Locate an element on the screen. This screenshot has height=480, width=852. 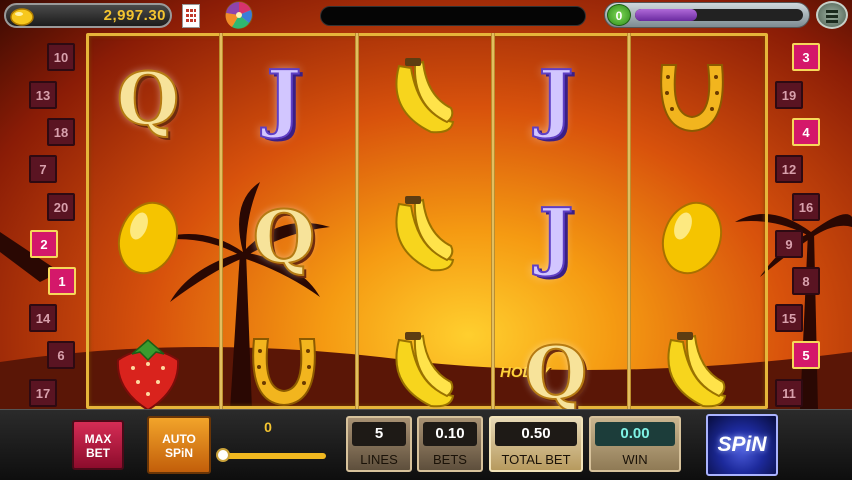
spin-button: SPiN is located at coordinates (742, 445).